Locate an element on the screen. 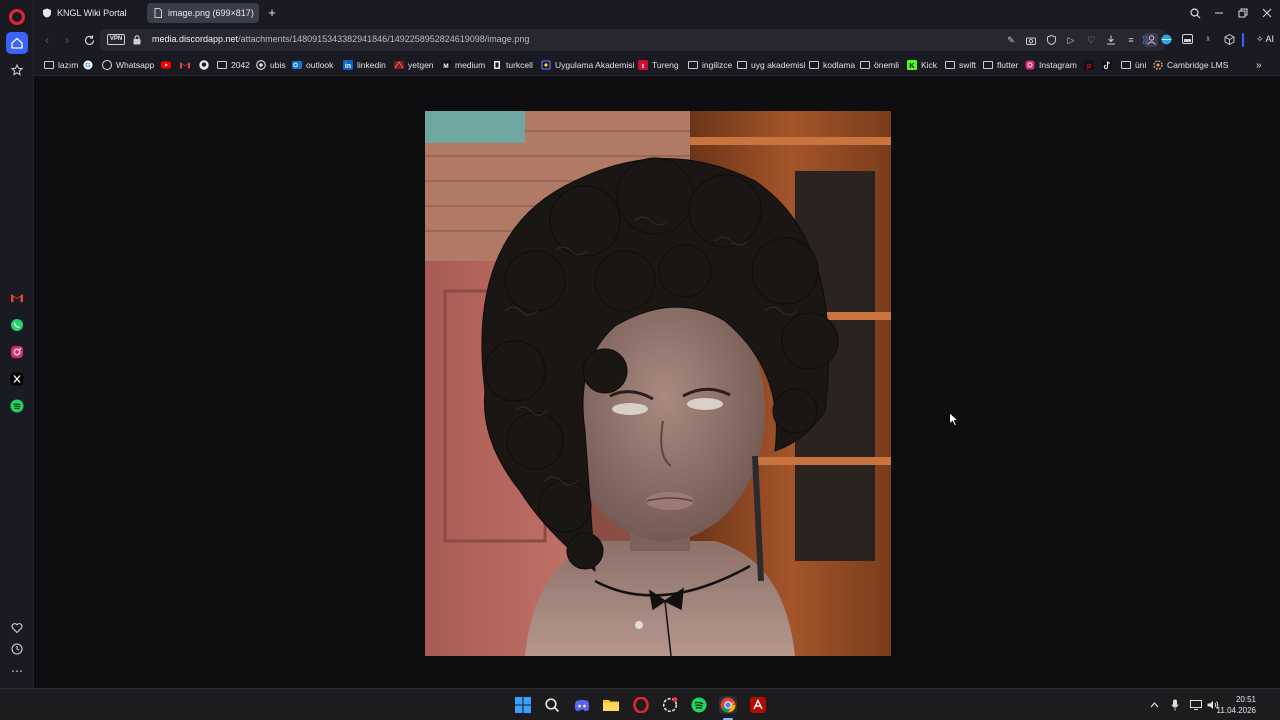 Image resolution: width=1280 pixels, height=720 pixels. new-tab-plus-icon: + is located at coordinates (272, 13).